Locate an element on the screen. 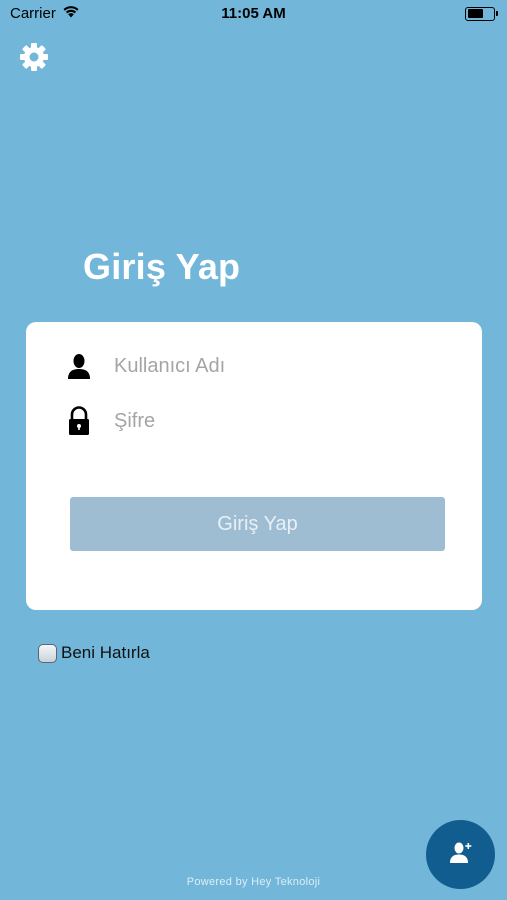 This screenshot has width=507, height=900. add-user-icon is located at coordinates (461, 854).